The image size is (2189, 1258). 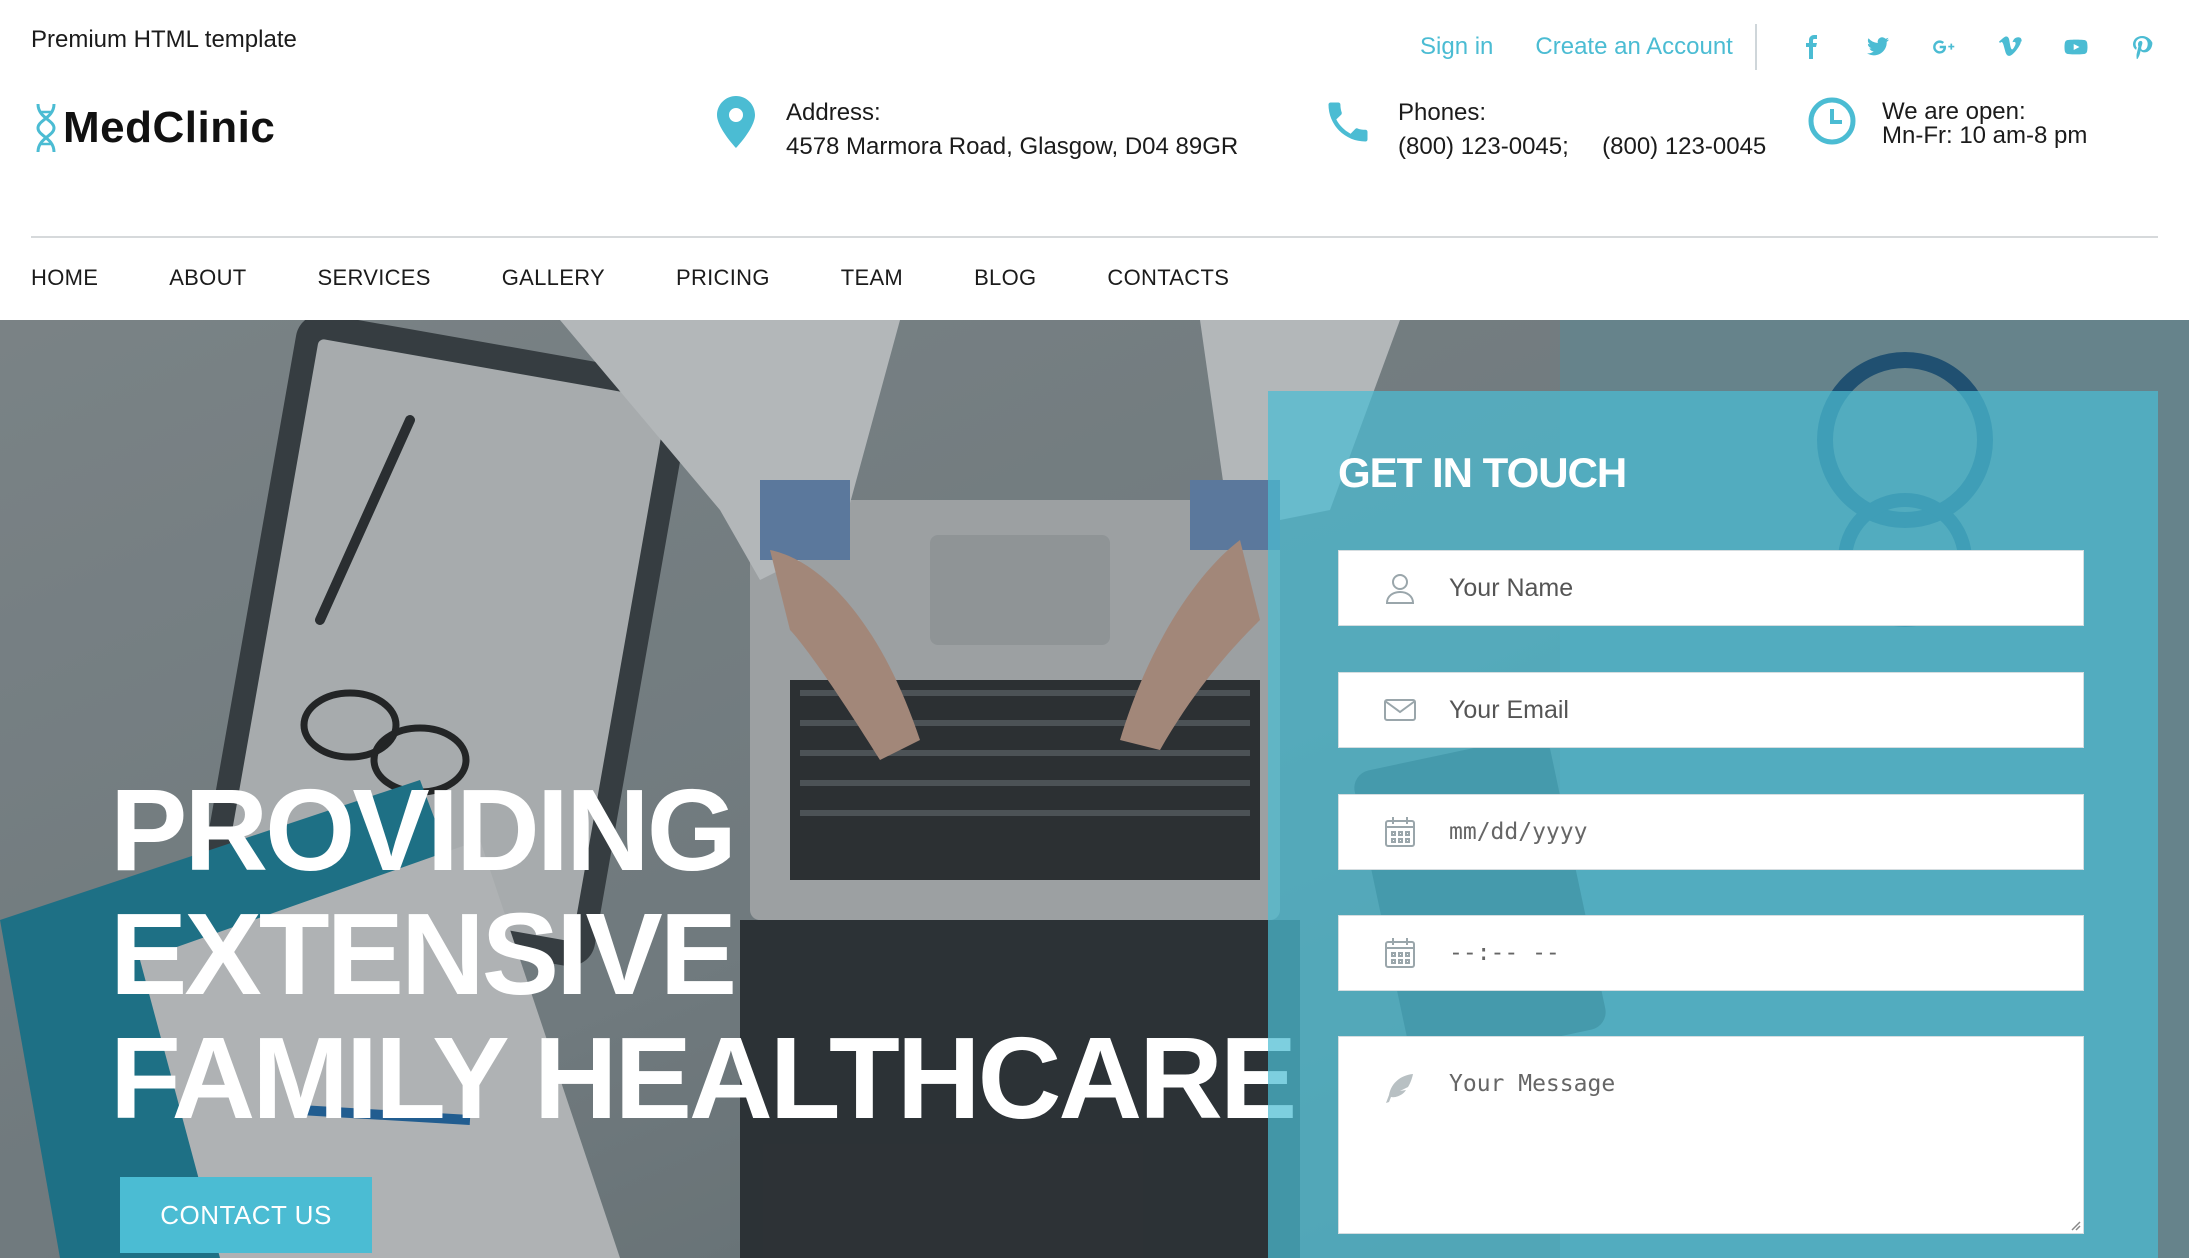 I want to click on header-divider, so click(x=1094, y=237).